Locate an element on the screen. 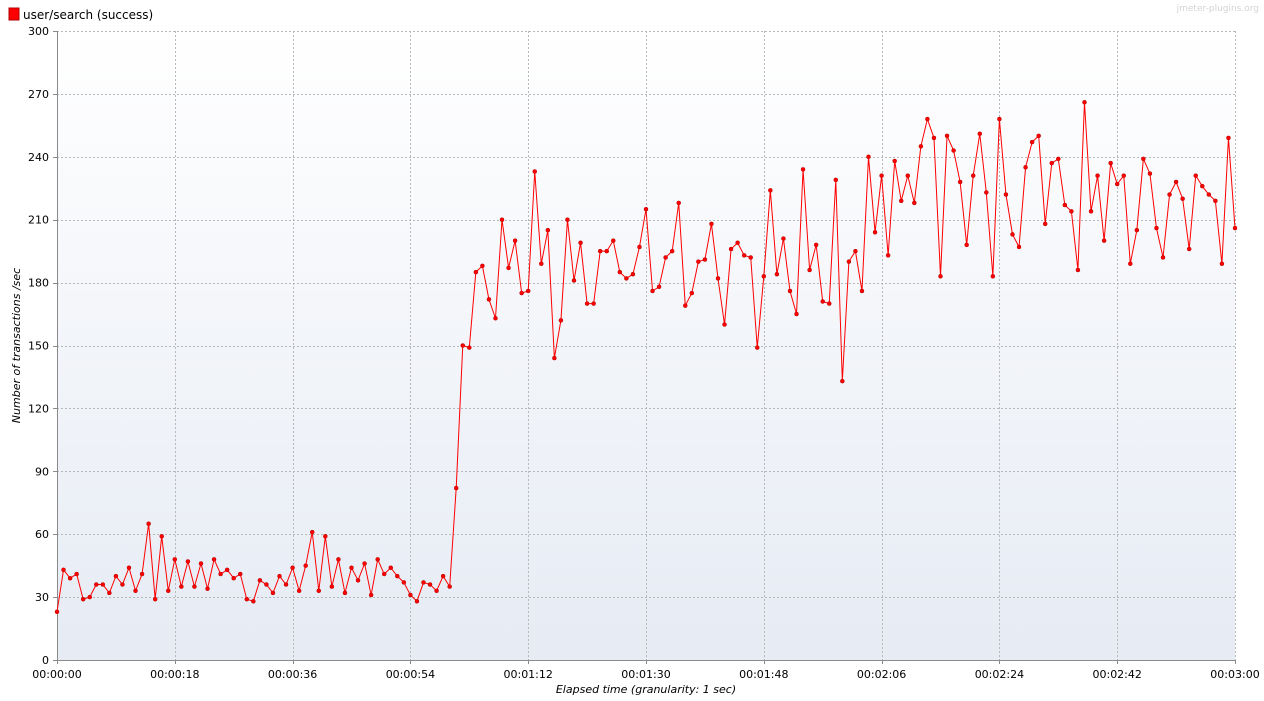  y-tick-label: 90 is located at coordinates (42, 471).